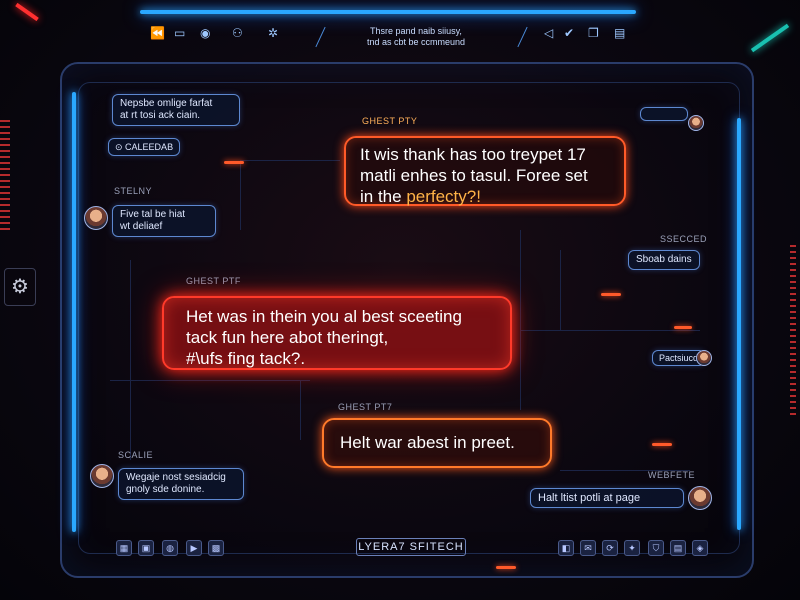 The height and width of the screenshot is (600, 800). I want to click on brand-label: LYERA7 SFITECH, so click(411, 547).